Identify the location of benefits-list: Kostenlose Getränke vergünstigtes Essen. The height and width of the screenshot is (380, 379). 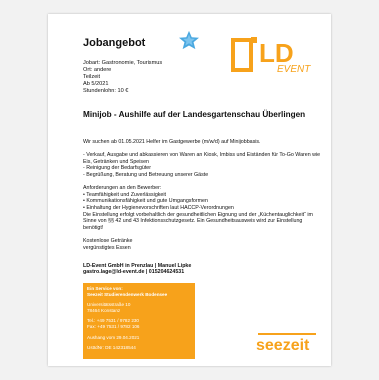
(203, 244).